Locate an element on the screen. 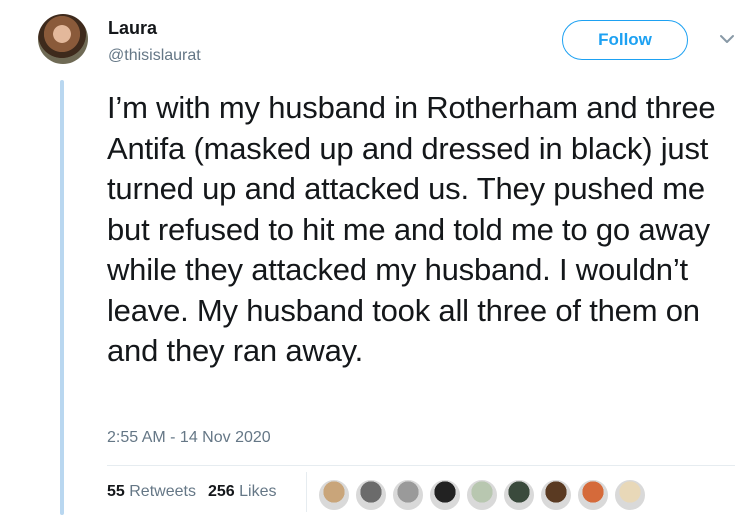  chevron-down-icon is located at coordinates (727, 39).